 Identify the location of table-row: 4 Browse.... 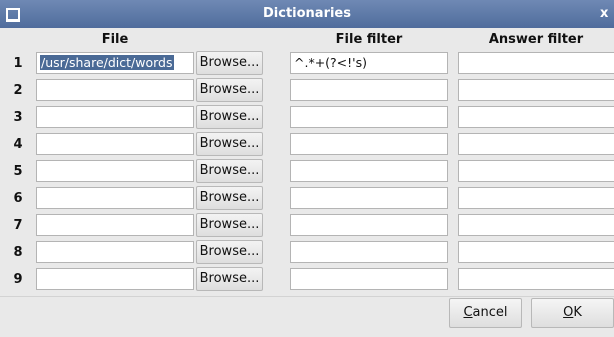
(307, 144).